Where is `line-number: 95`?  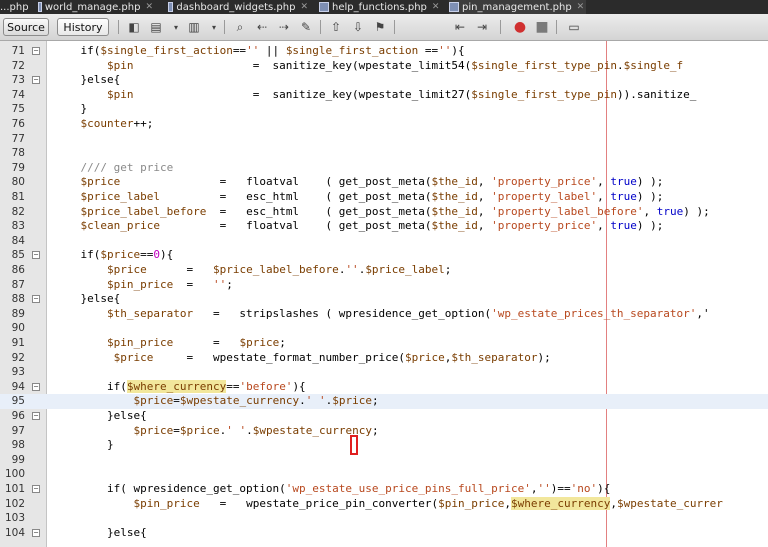
line-number: 95 is located at coordinates (18, 401).